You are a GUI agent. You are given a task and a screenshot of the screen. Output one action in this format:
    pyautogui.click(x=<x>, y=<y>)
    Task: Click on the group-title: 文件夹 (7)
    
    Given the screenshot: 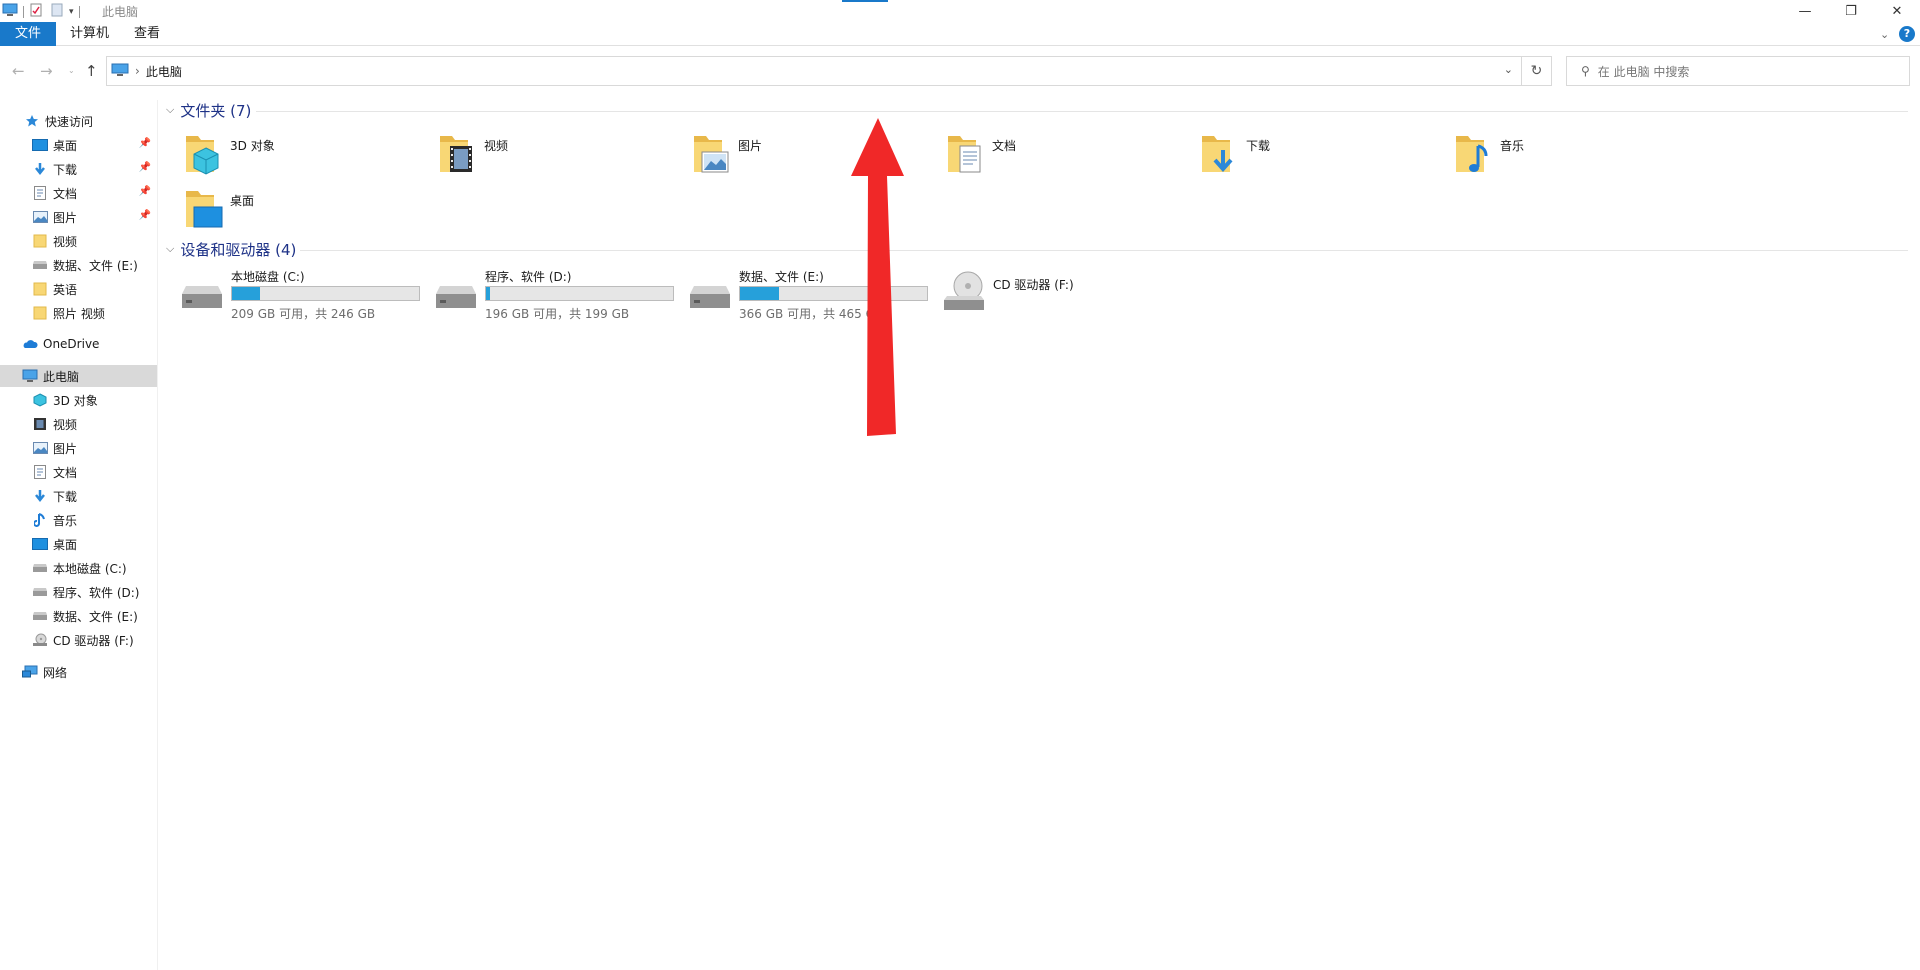 What is the action you would take?
    pyautogui.click(x=216, y=110)
    